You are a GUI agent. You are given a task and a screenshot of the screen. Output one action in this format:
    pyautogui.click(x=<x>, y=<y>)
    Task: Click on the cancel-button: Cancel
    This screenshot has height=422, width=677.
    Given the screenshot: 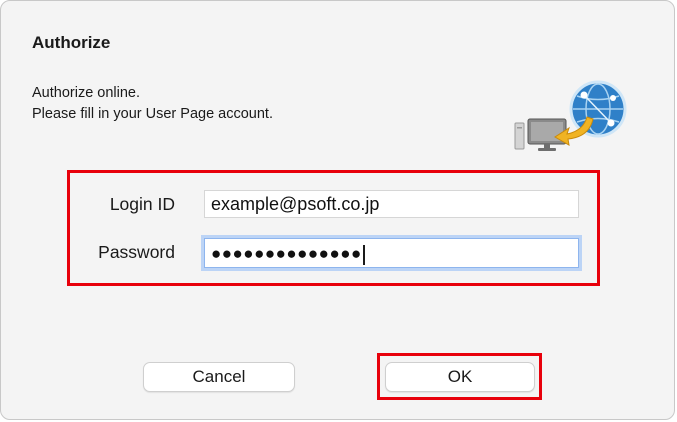 What is the action you would take?
    pyautogui.click(x=219, y=377)
    